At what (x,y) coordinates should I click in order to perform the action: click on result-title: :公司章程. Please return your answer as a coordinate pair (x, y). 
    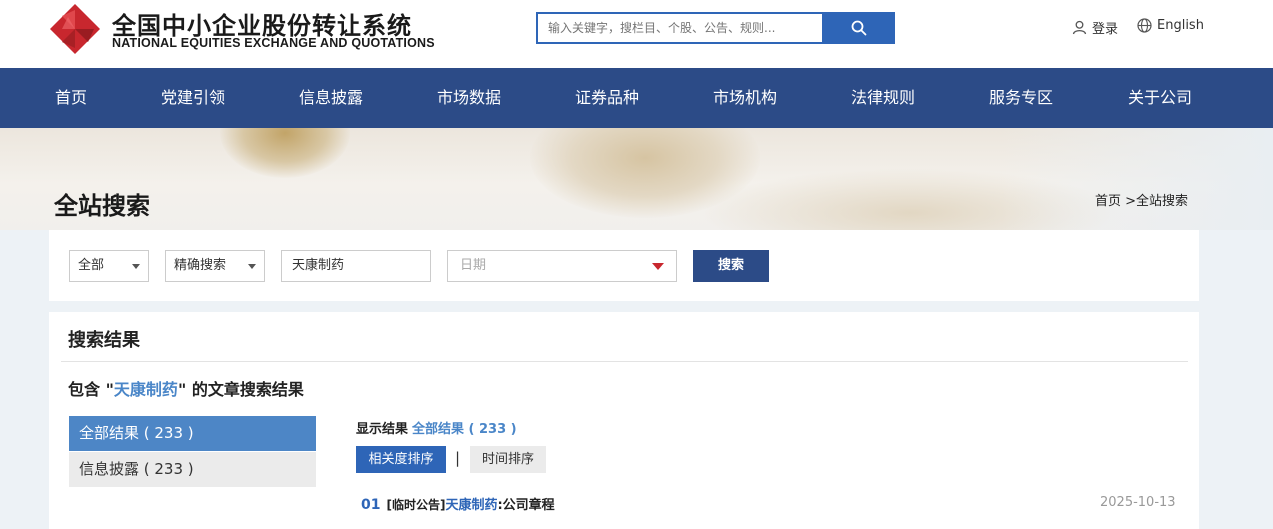
    Looking at the image, I should click on (526, 505).